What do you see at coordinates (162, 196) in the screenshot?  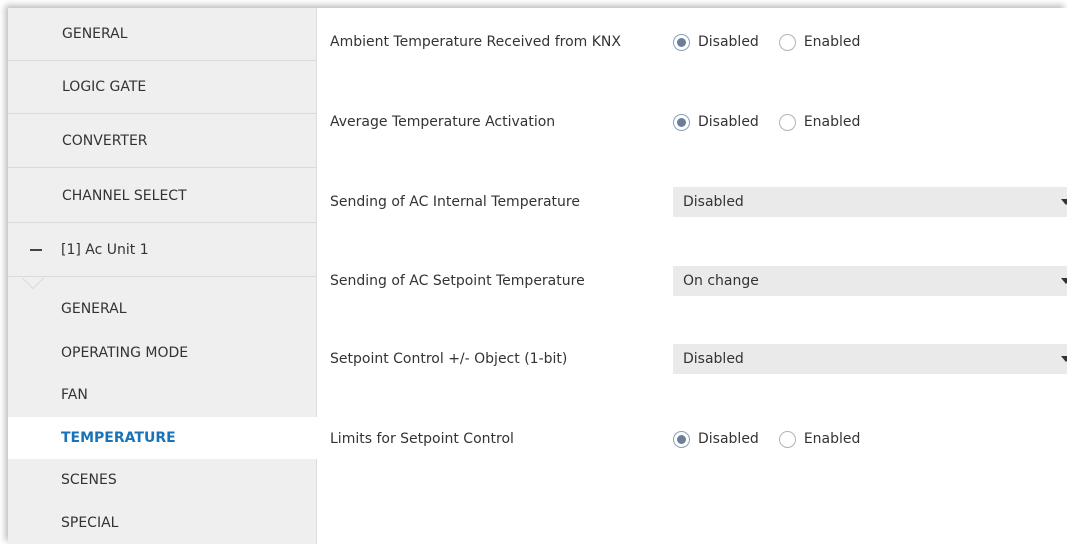 I see `sidebar-item-channel-select: CHANNEL SELECT` at bounding box center [162, 196].